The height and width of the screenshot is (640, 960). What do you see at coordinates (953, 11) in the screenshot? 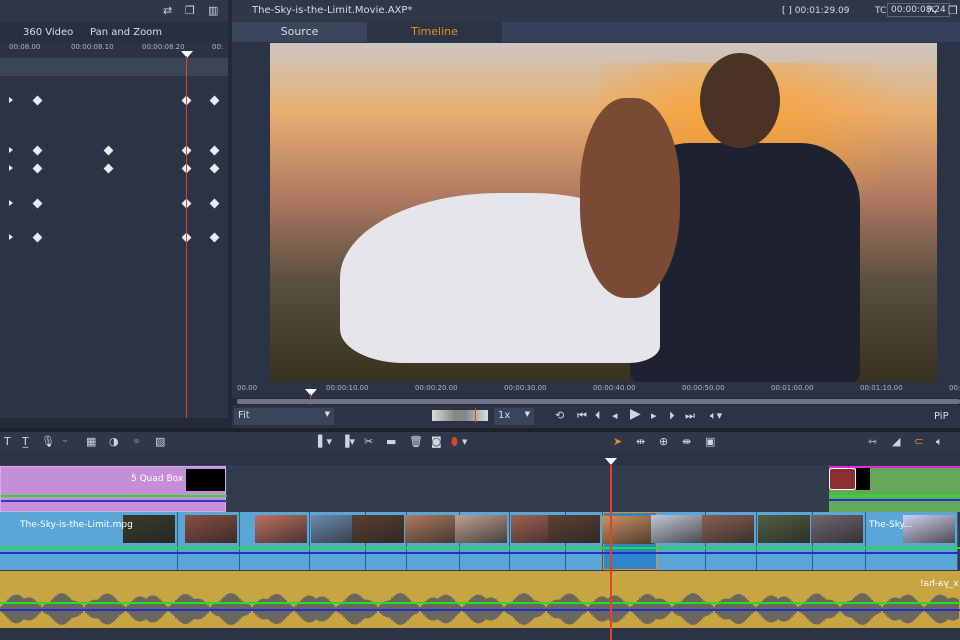
I see `popout-player-icon: ❐` at bounding box center [953, 11].